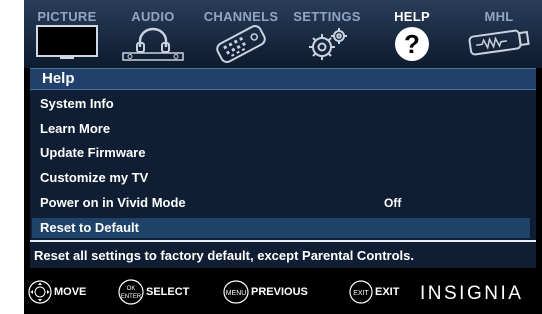  What do you see at coordinates (153, 44) in the screenshot?
I see `headphones-icon` at bounding box center [153, 44].